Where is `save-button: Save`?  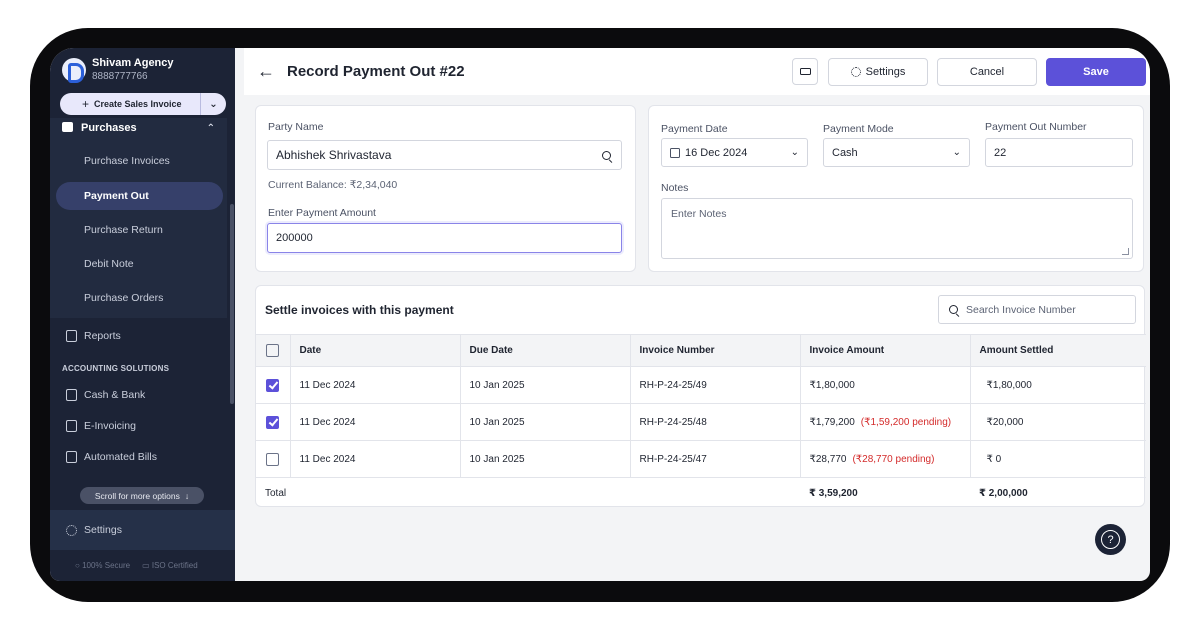
save-button: Save is located at coordinates (1096, 72).